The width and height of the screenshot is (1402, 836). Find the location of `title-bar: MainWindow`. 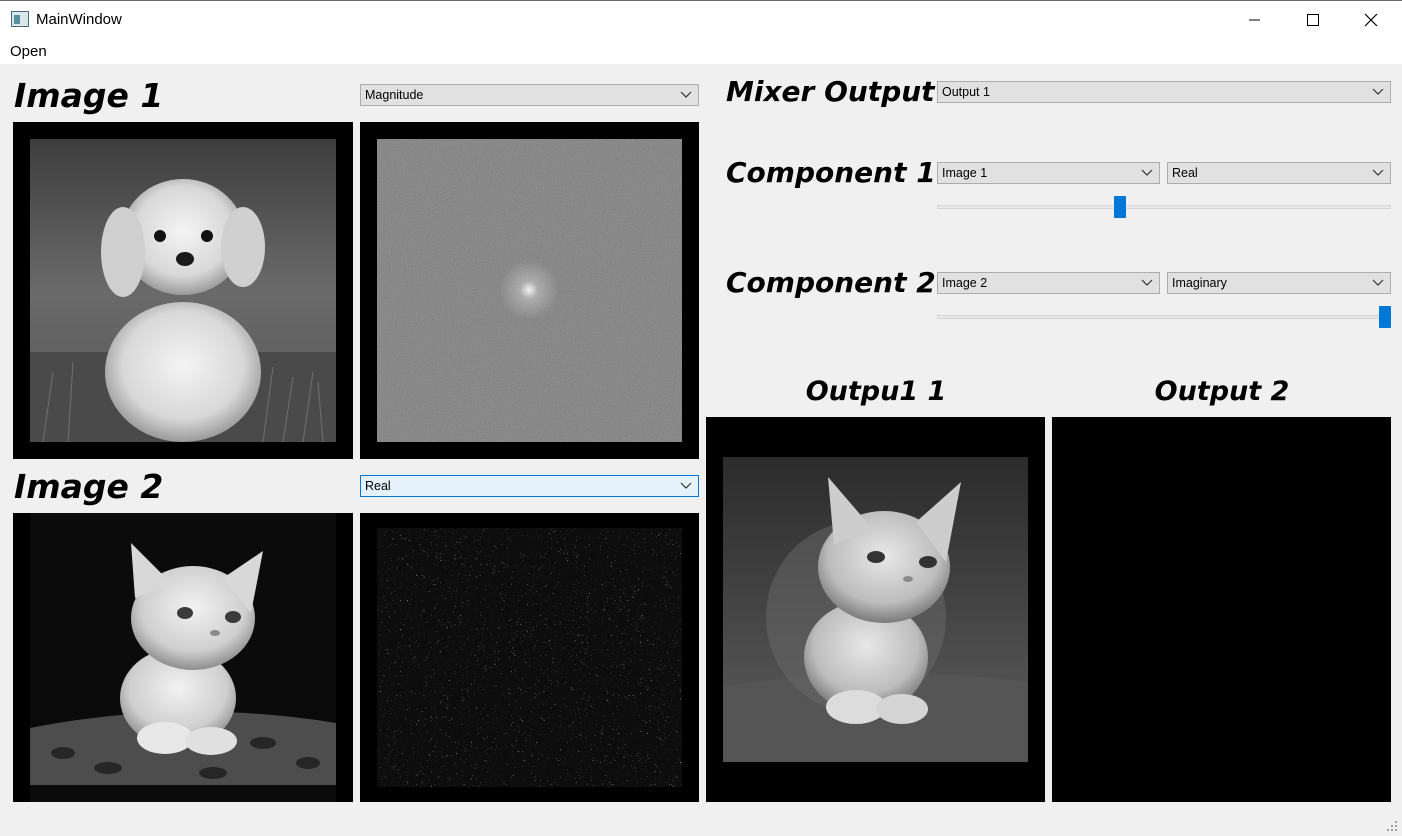

title-bar: MainWindow is located at coordinates (701, 19).